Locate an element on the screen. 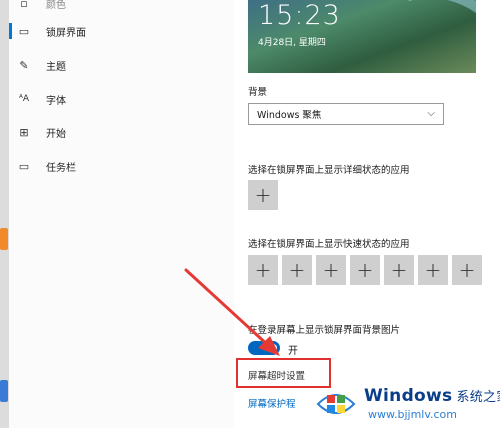 The image size is (500, 428). watermark-url: www.bjjmlv.com is located at coordinates (412, 414).